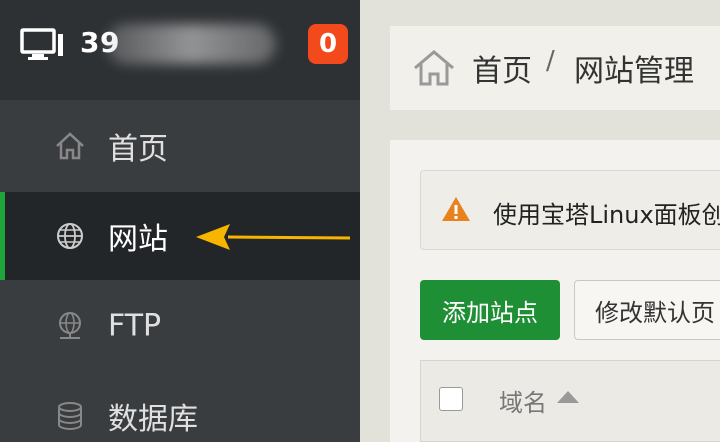  Describe the element at coordinates (70, 236) in the screenshot. I see `globe-icon` at that location.